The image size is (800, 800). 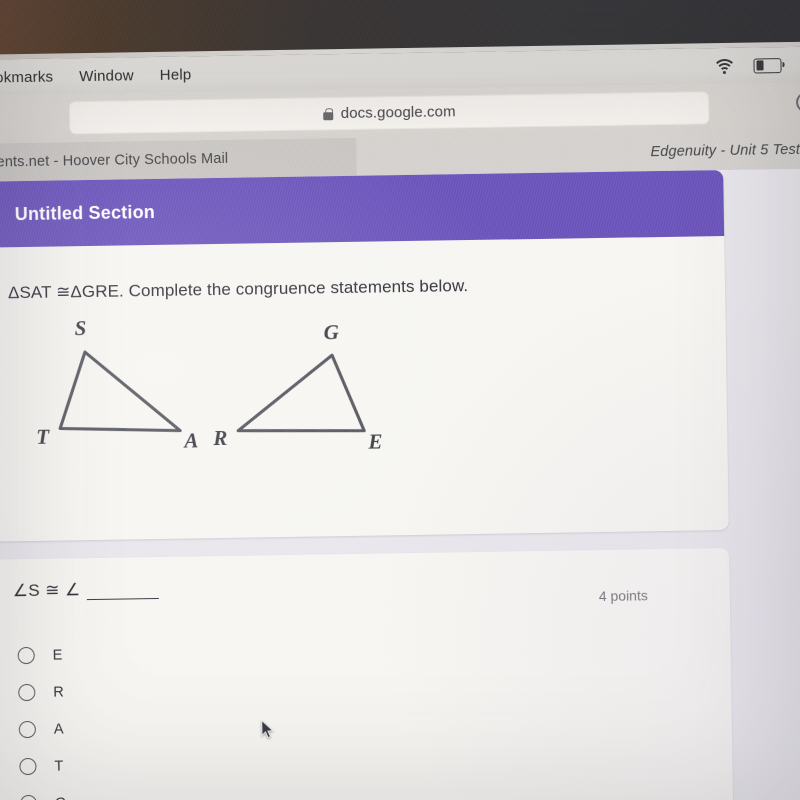 I want to click on vertex-label-e: E, so click(x=375, y=441).